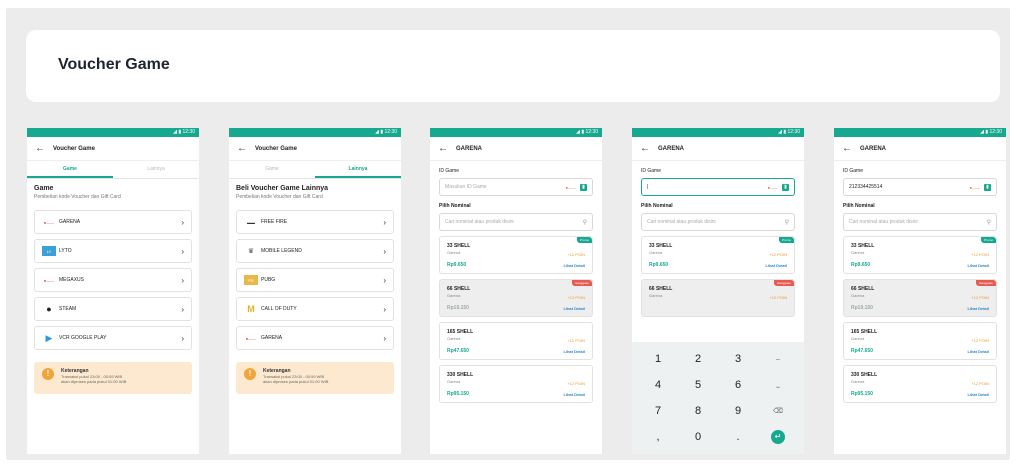 The width and height of the screenshot is (1016, 469). What do you see at coordinates (49, 309) in the screenshot?
I see `steam-logo-icon: ●` at bounding box center [49, 309].